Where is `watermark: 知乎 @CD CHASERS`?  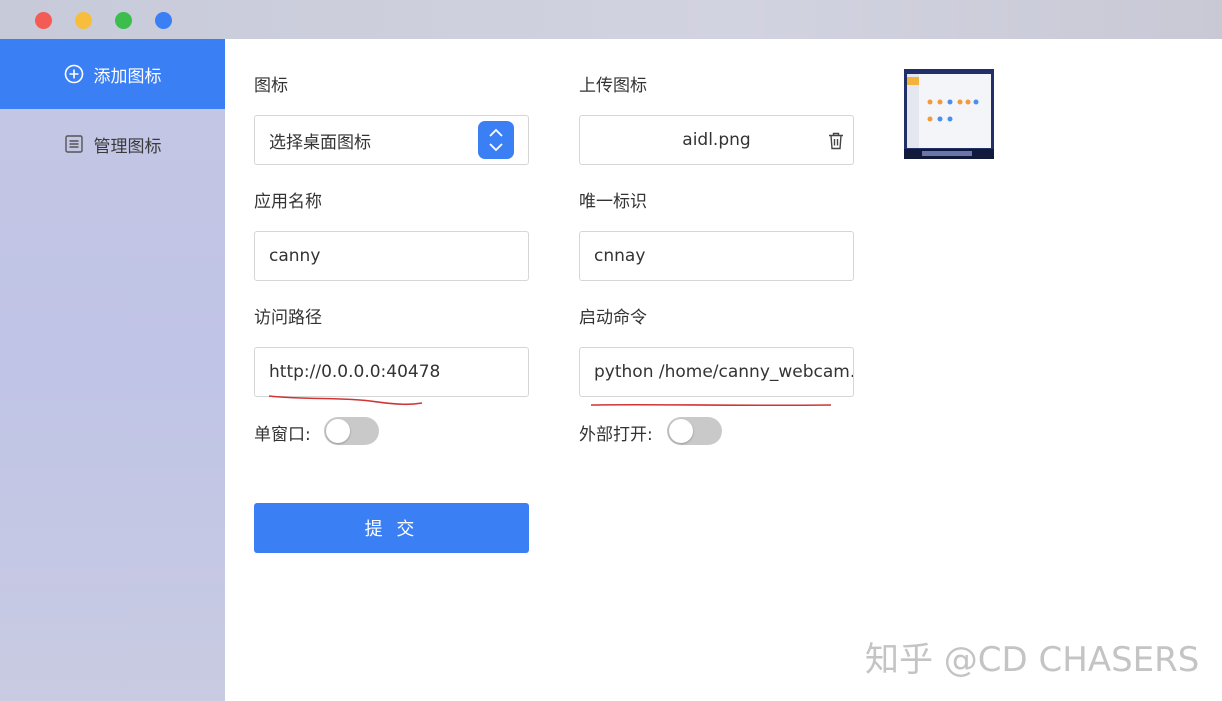 watermark: 知乎 @CD CHASERS is located at coordinates (1032, 660).